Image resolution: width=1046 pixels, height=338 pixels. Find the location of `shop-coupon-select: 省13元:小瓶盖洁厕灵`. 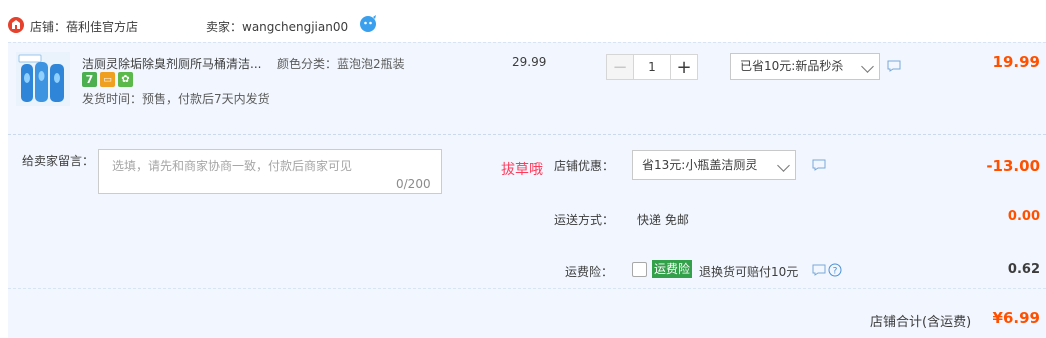

shop-coupon-select: 省13元:小瓶盖洁厕灵 is located at coordinates (714, 165).